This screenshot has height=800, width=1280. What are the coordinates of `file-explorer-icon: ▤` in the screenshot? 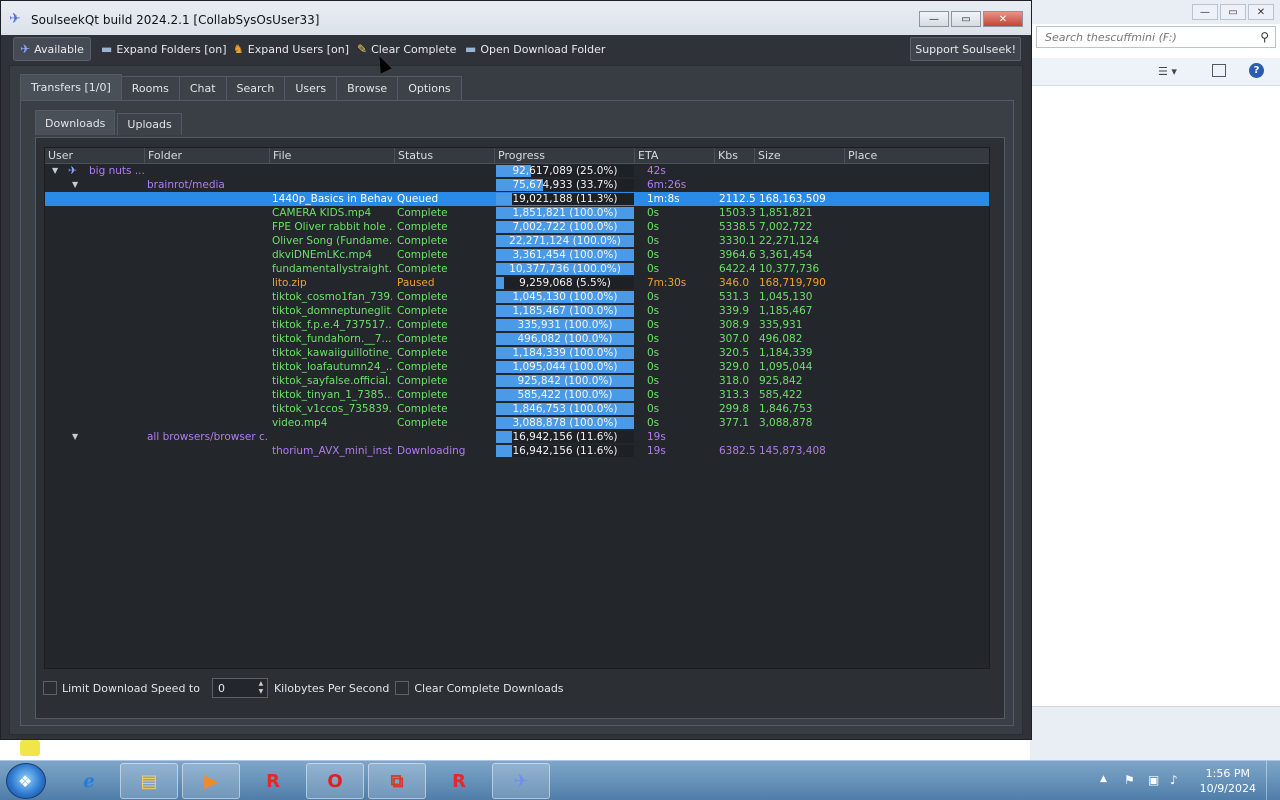 It's located at (149, 781).